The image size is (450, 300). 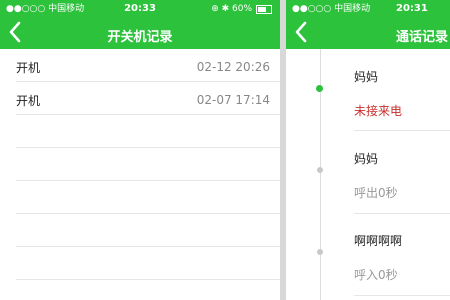 I want to click on record-row: 开机 02-07 17:14, so click(x=148, y=98).